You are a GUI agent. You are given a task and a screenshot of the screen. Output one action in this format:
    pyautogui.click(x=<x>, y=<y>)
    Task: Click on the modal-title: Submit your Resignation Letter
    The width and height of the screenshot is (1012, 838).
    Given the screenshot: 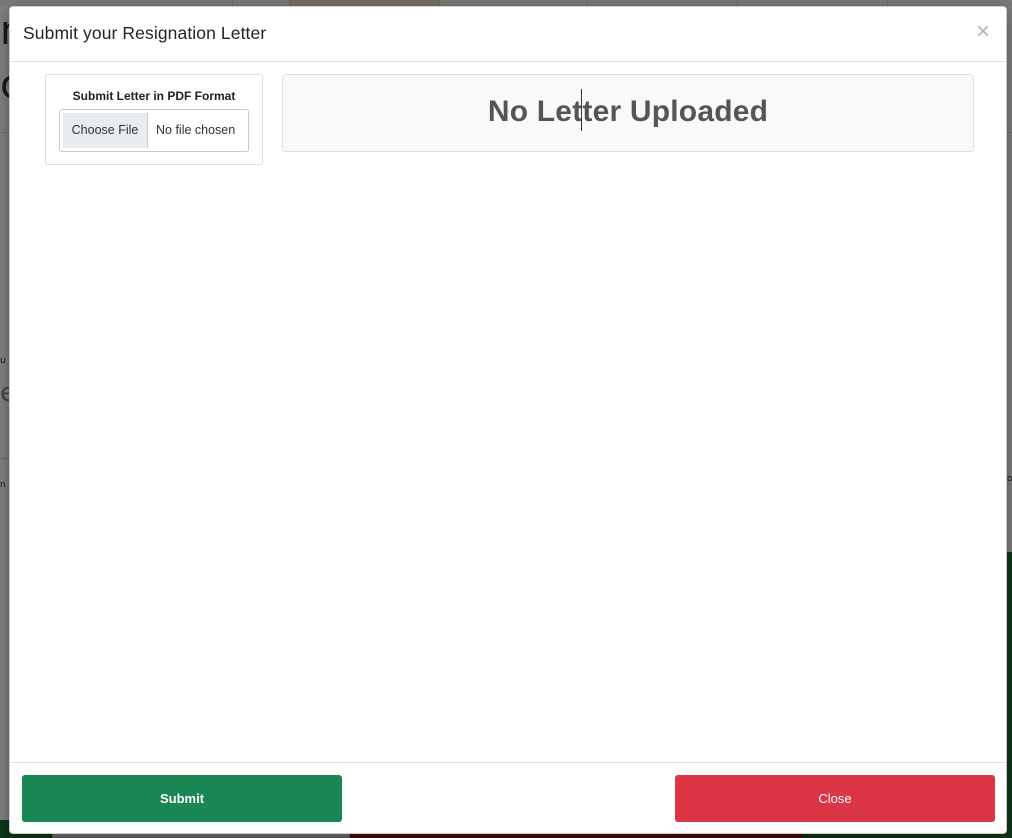 What is the action you would take?
    pyautogui.click(x=145, y=33)
    